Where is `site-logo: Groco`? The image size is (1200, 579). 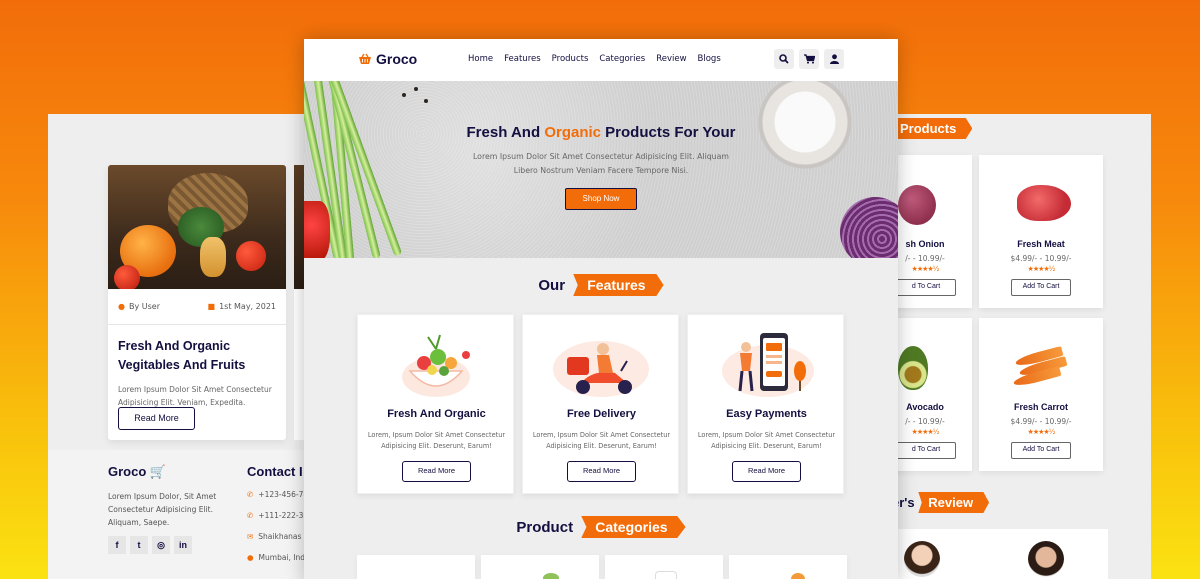
site-logo: Groco is located at coordinates (387, 59).